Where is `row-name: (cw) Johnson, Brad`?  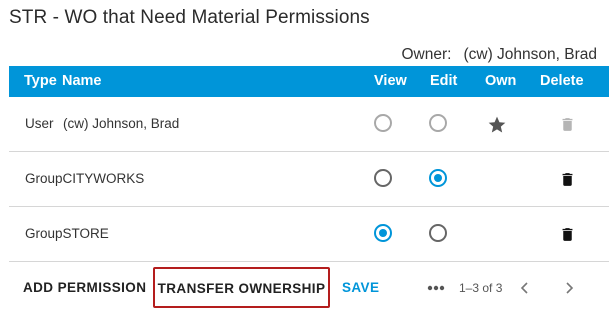 row-name: (cw) Johnson, Brad is located at coordinates (121, 123).